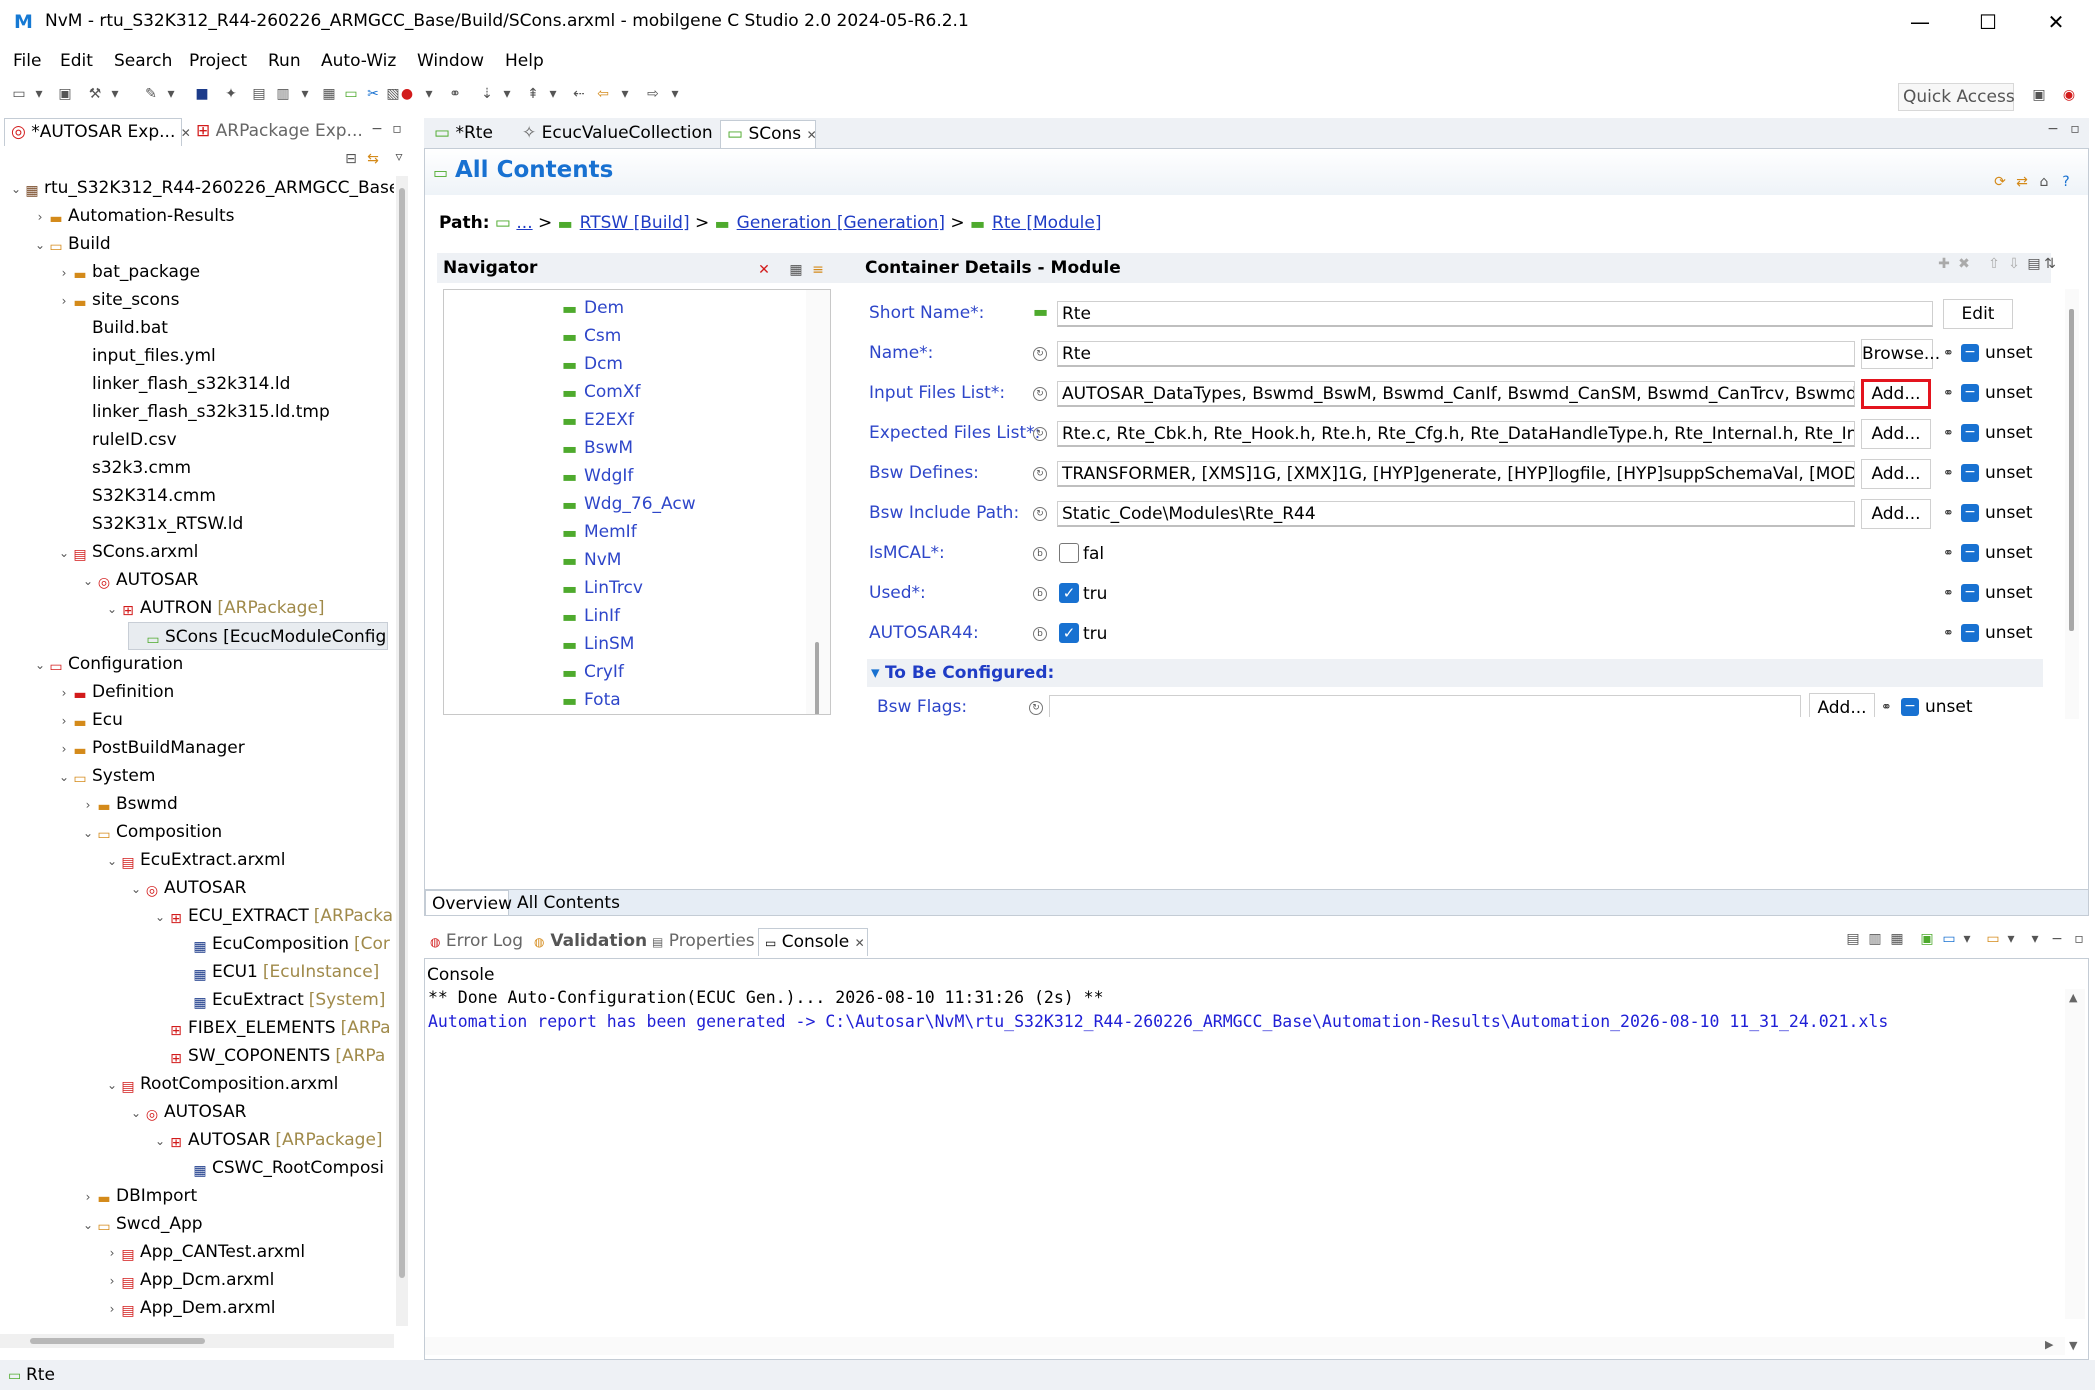  What do you see at coordinates (133, 216) in the screenshot?
I see `tree-item: › ▬ Automation-Results` at bounding box center [133, 216].